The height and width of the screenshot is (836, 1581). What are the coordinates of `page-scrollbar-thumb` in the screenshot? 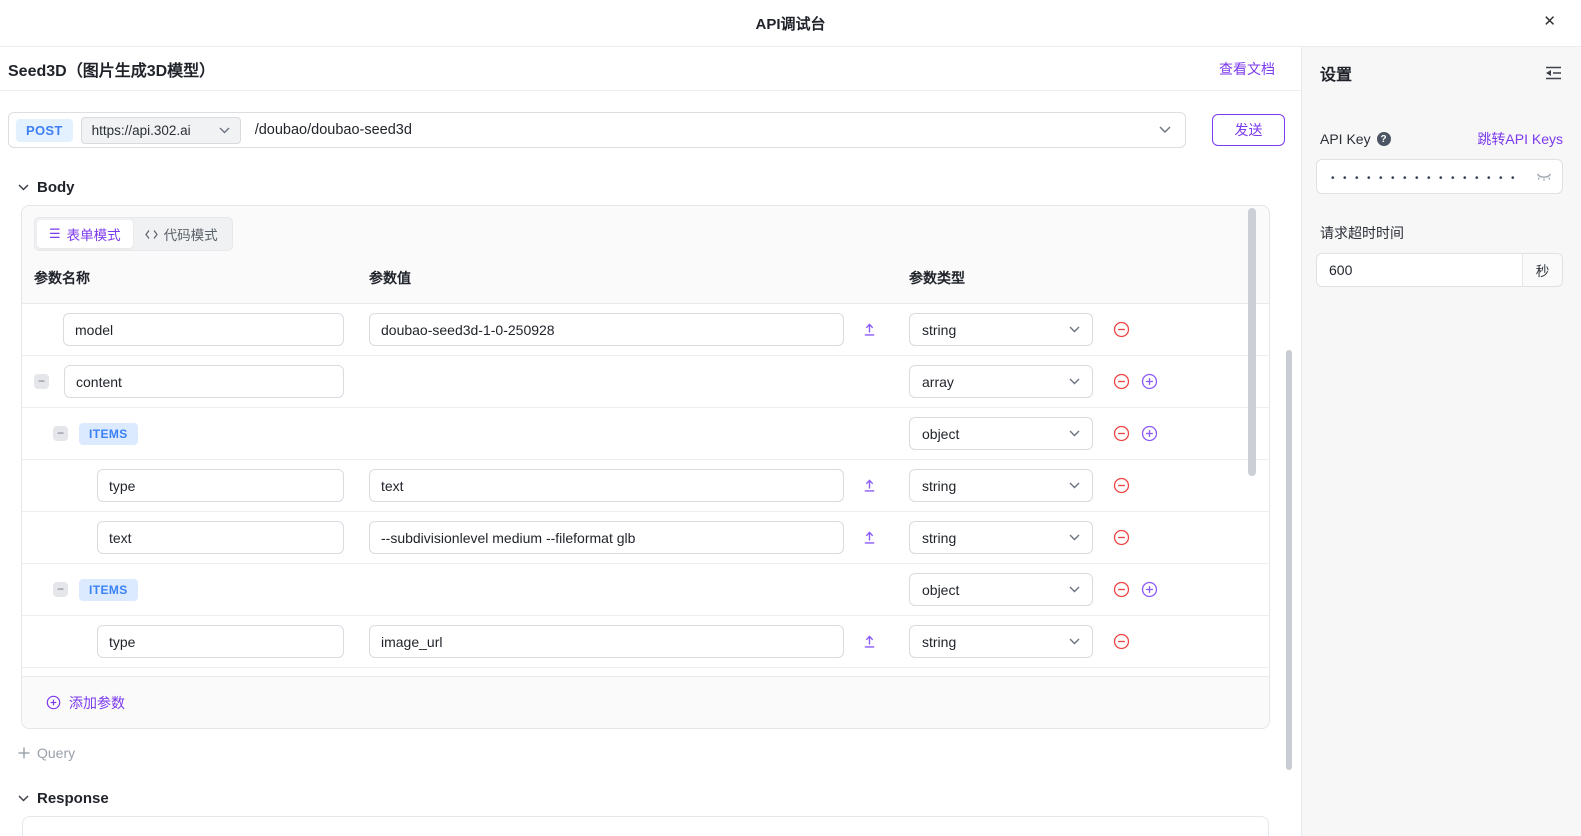 It's located at (1289, 560).